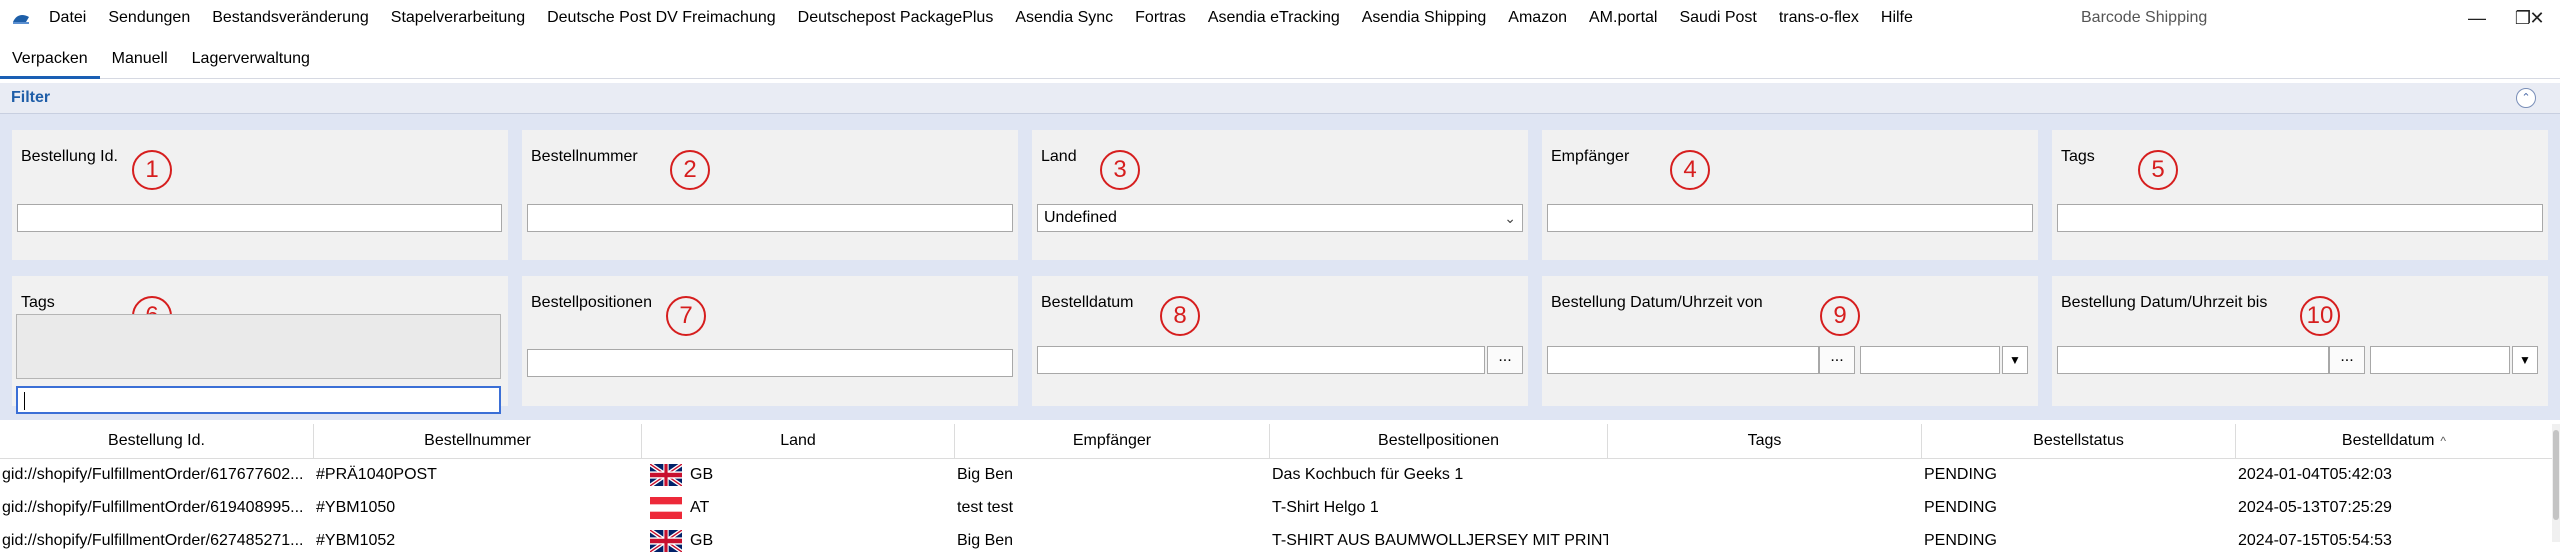 The image size is (2560, 557). I want to click on land-label: Land, so click(1059, 156).